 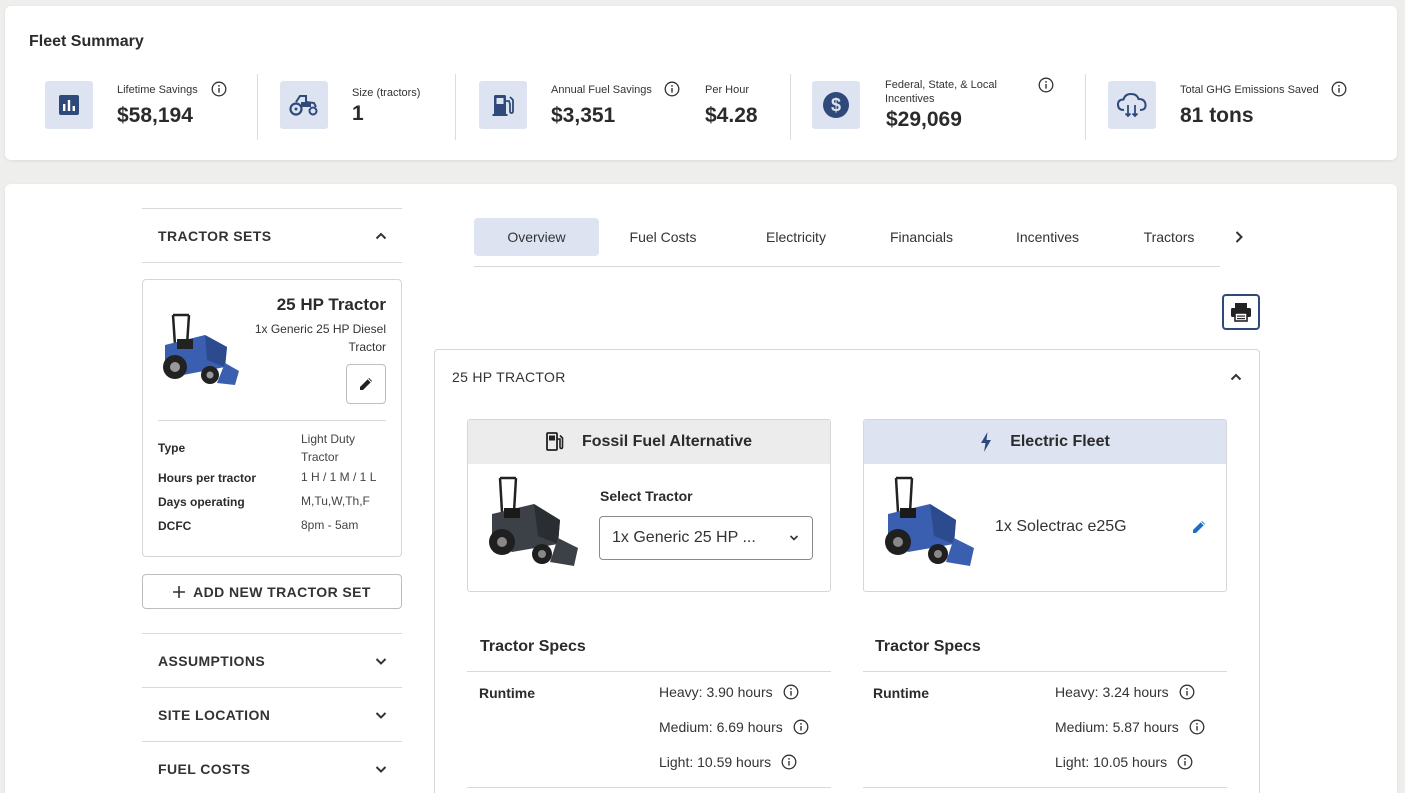 I want to click on runtime-value: Heavy: 3.24 hours, so click(x=1112, y=692).